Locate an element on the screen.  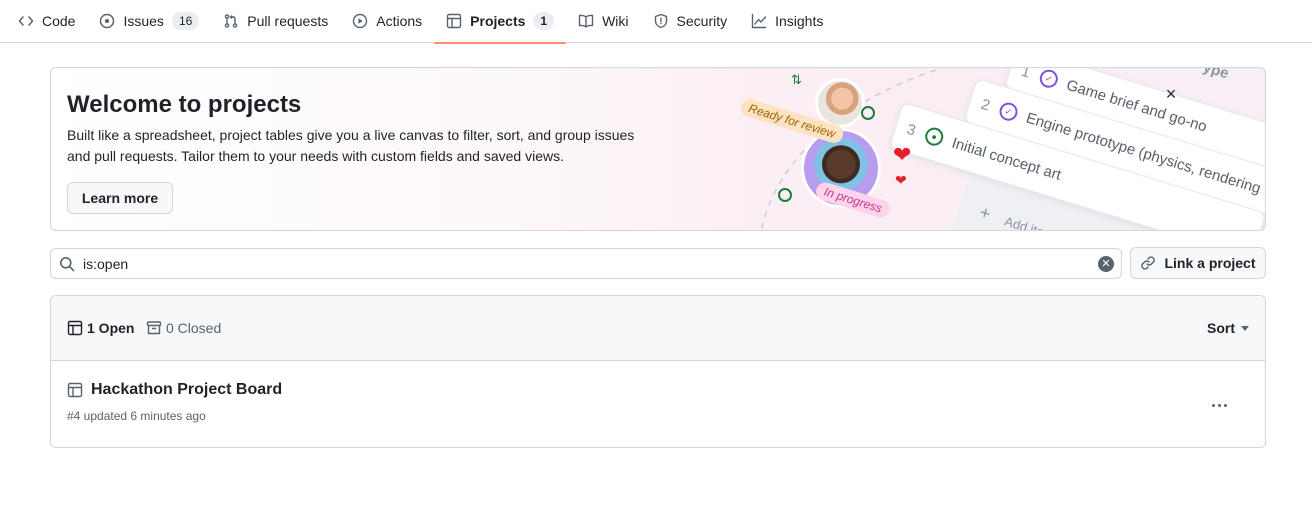
clear-search-icon: ✕ is located at coordinates (1106, 264).